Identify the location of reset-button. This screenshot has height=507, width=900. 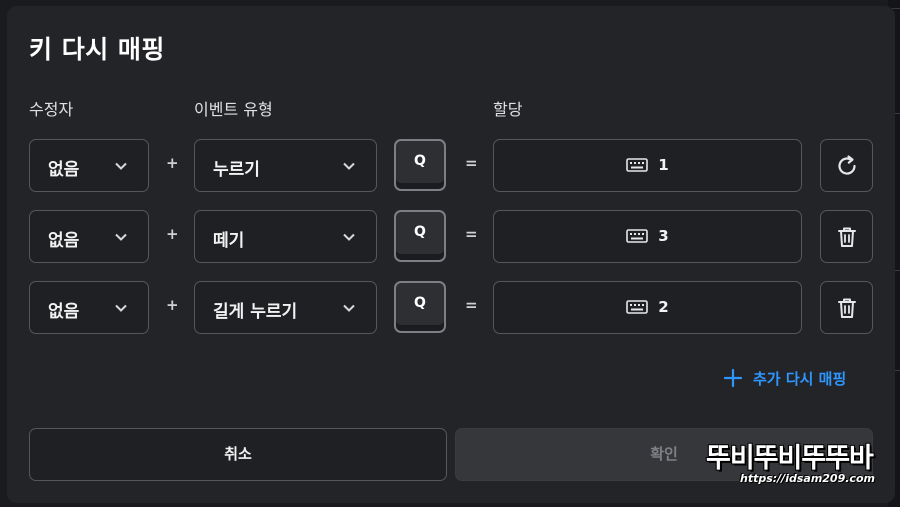
(846, 165).